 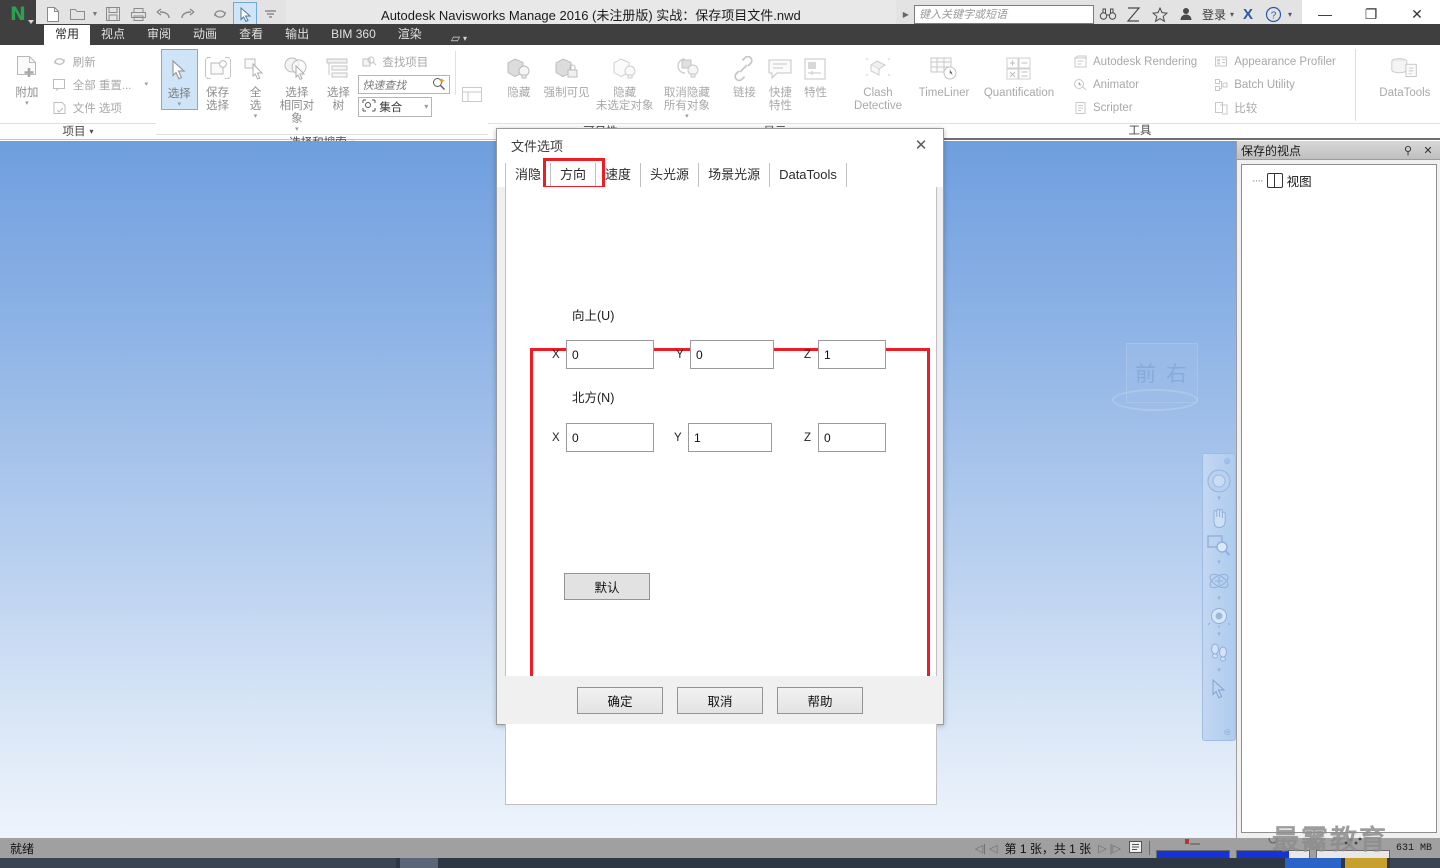 I want to click on clash-detective-button: Clash Detective, so click(x=878, y=81).